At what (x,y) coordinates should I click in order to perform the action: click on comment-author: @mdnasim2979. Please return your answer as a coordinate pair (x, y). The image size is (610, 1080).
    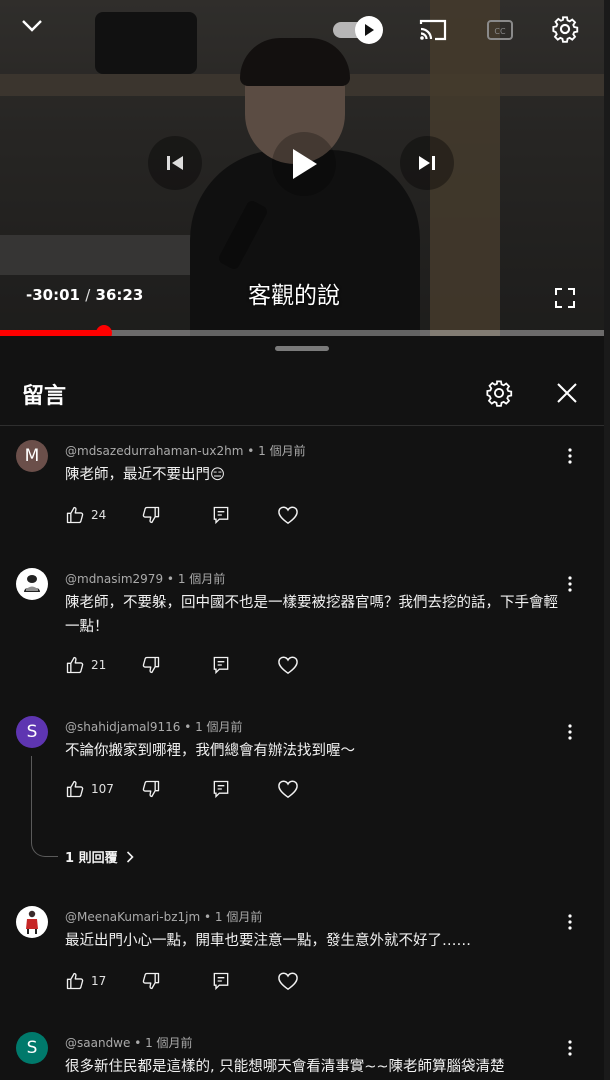
    Looking at the image, I should click on (114, 579).